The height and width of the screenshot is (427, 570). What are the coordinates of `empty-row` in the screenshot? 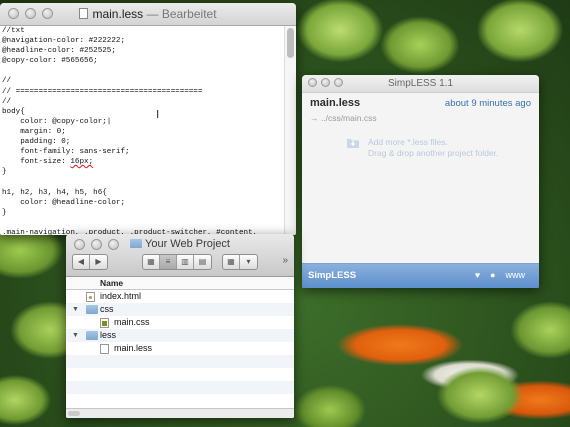 It's located at (180, 387).